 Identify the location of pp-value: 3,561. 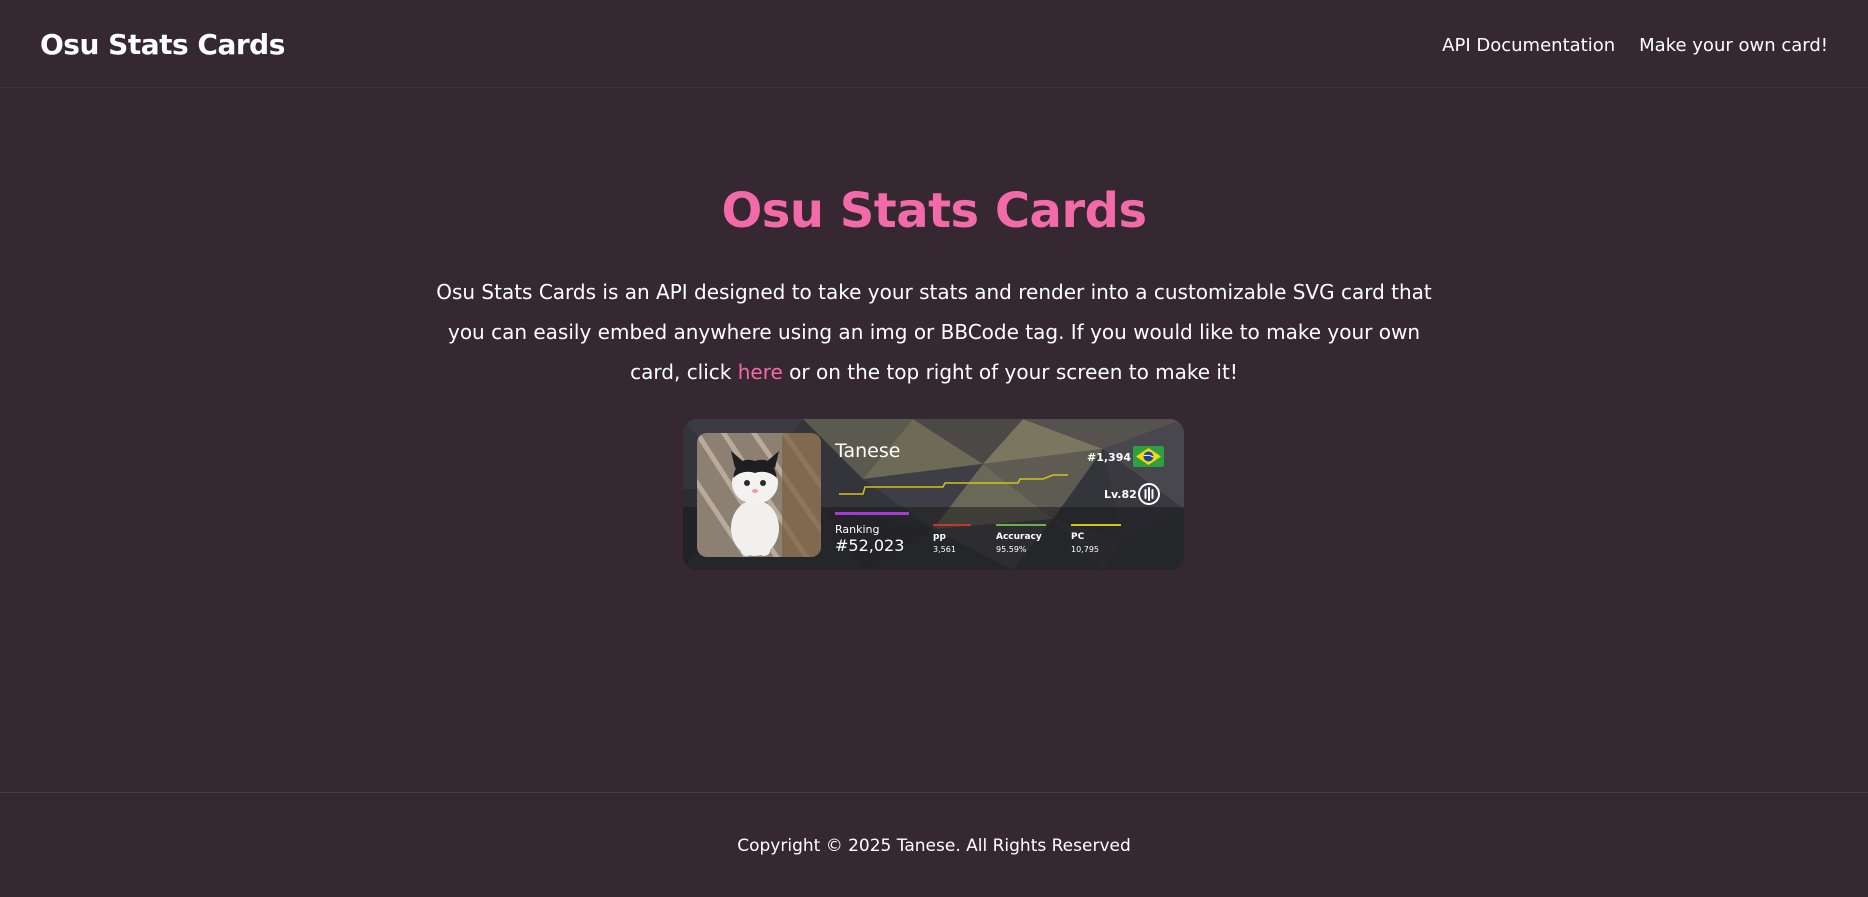
(944, 549).